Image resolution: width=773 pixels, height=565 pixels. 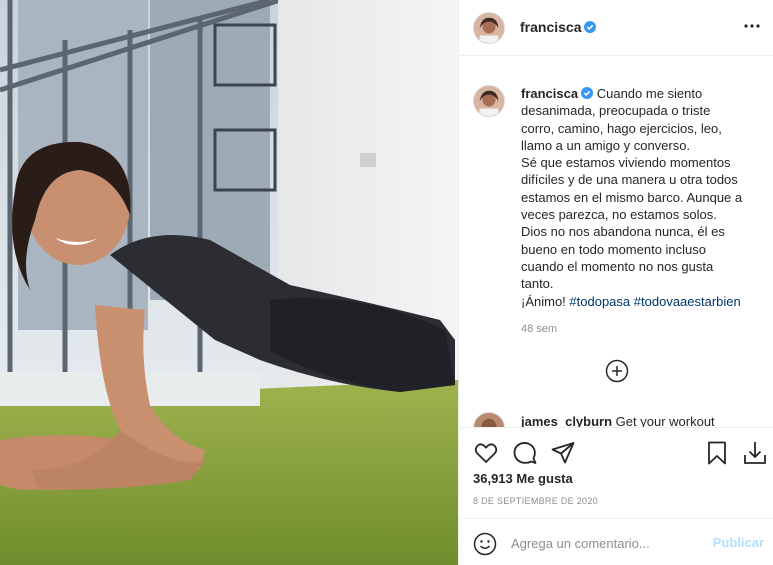 I want to click on caption-line: bueno en todo momento incluso, so click(x=614, y=249).